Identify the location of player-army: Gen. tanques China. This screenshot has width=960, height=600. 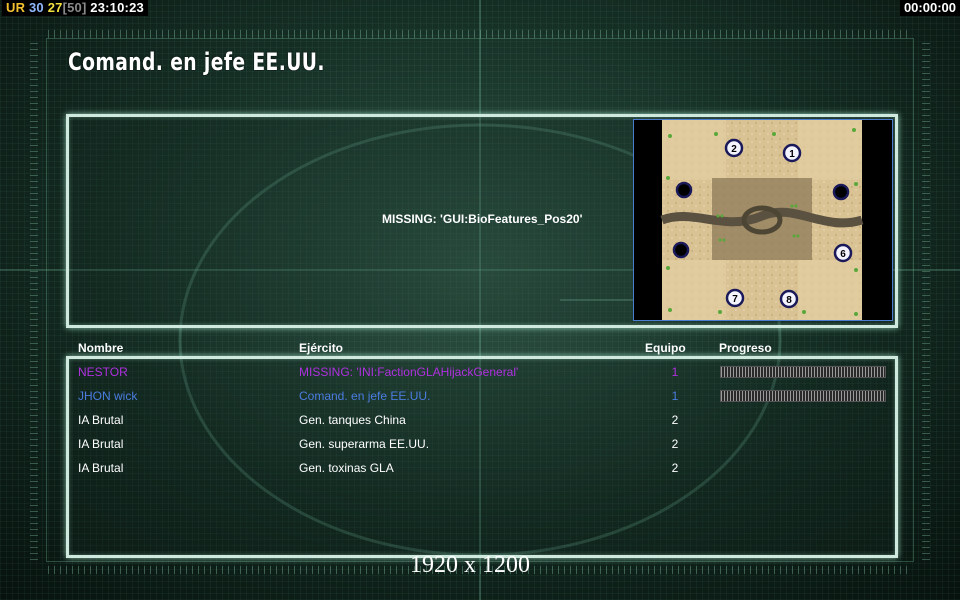
(352, 420).